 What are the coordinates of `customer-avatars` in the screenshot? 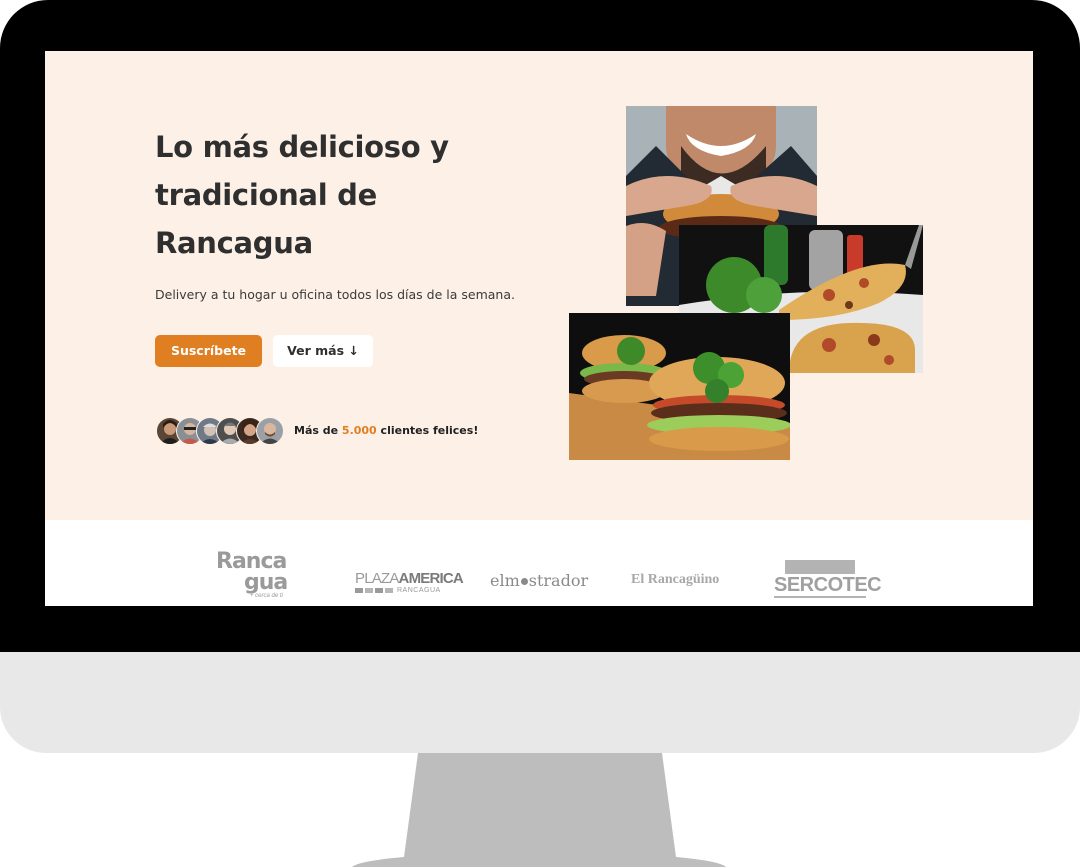 It's located at (221, 431).